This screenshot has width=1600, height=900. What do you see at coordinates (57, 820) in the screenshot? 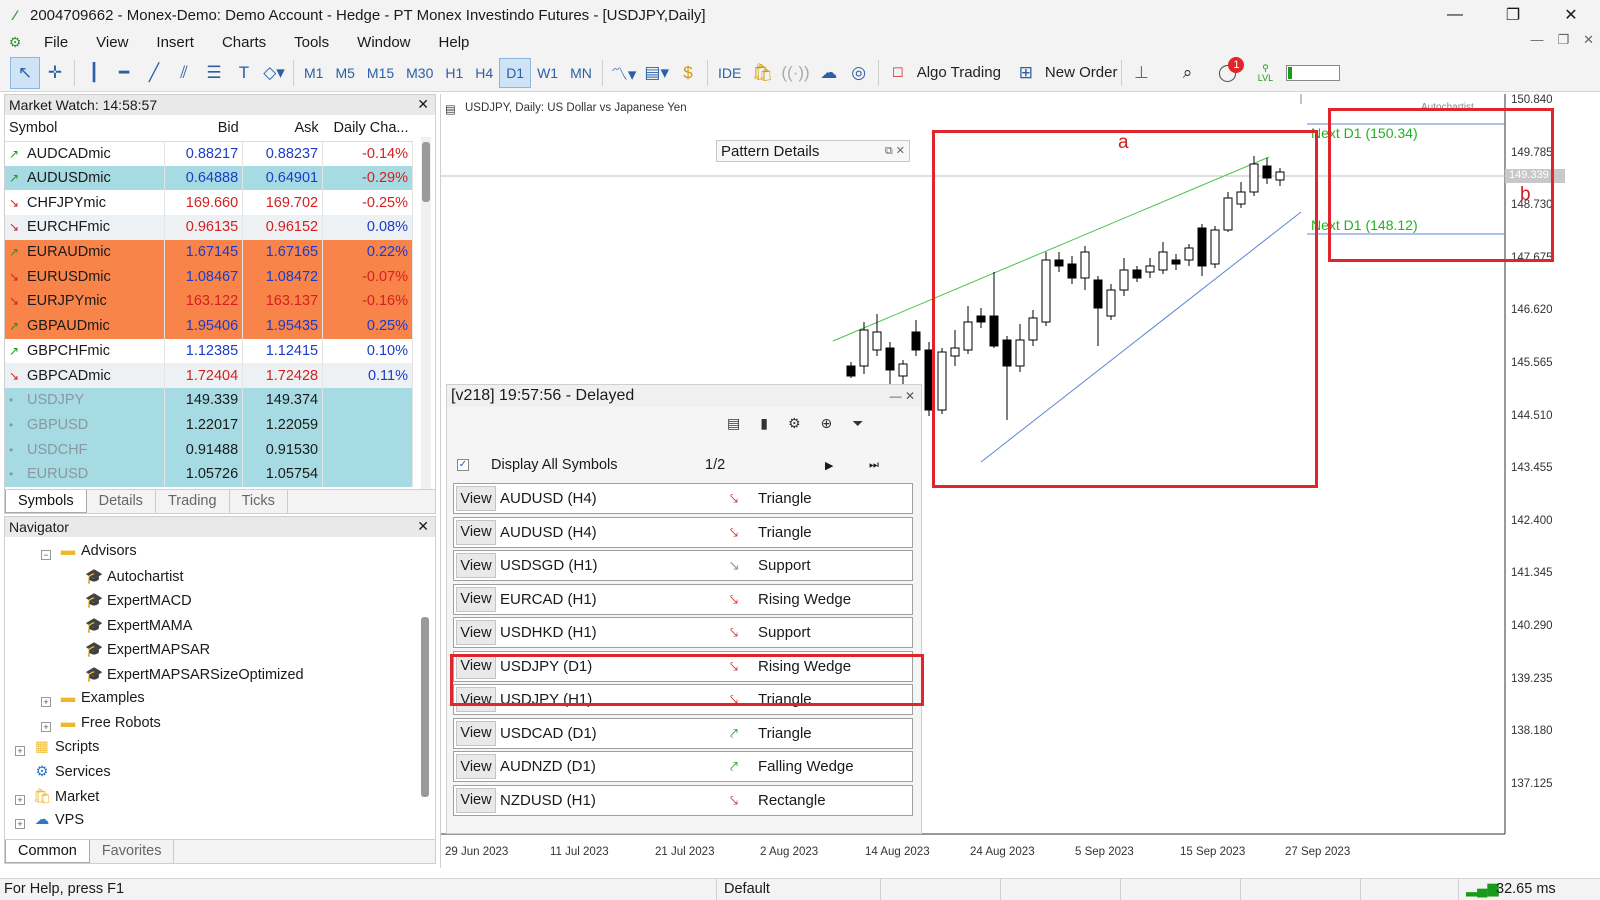
I see `nav-vps: ☁ VPS` at bounding box center [57, 820].